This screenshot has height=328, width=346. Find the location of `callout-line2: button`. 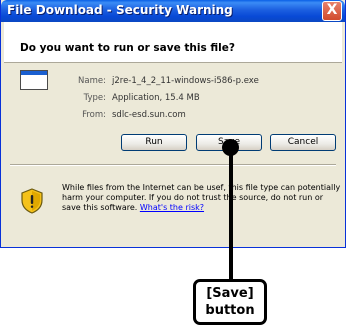

callout-line2: button is located at coordinates (230, 310).